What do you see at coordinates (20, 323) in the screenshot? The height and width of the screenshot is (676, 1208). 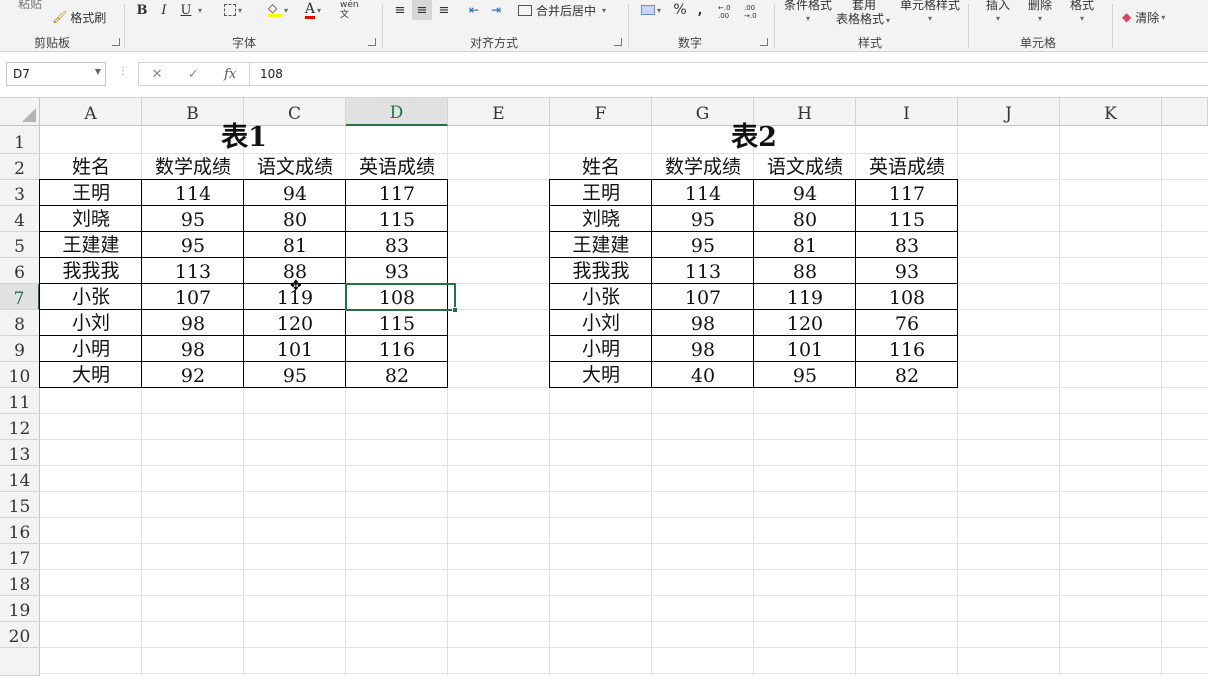 I see `row-header-8: 8` at bounding box center [20, 323].